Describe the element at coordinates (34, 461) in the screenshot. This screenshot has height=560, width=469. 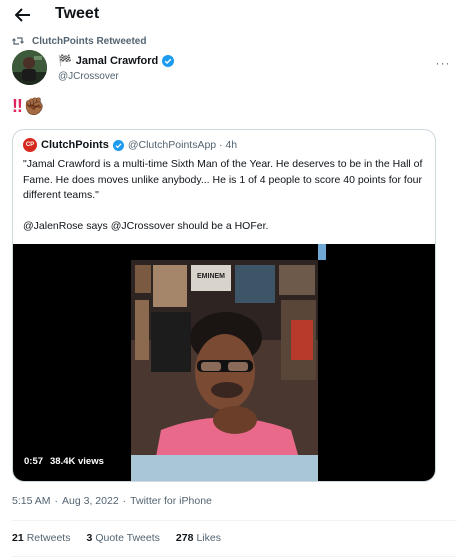
I see `video-duration: 0:57` at that location.